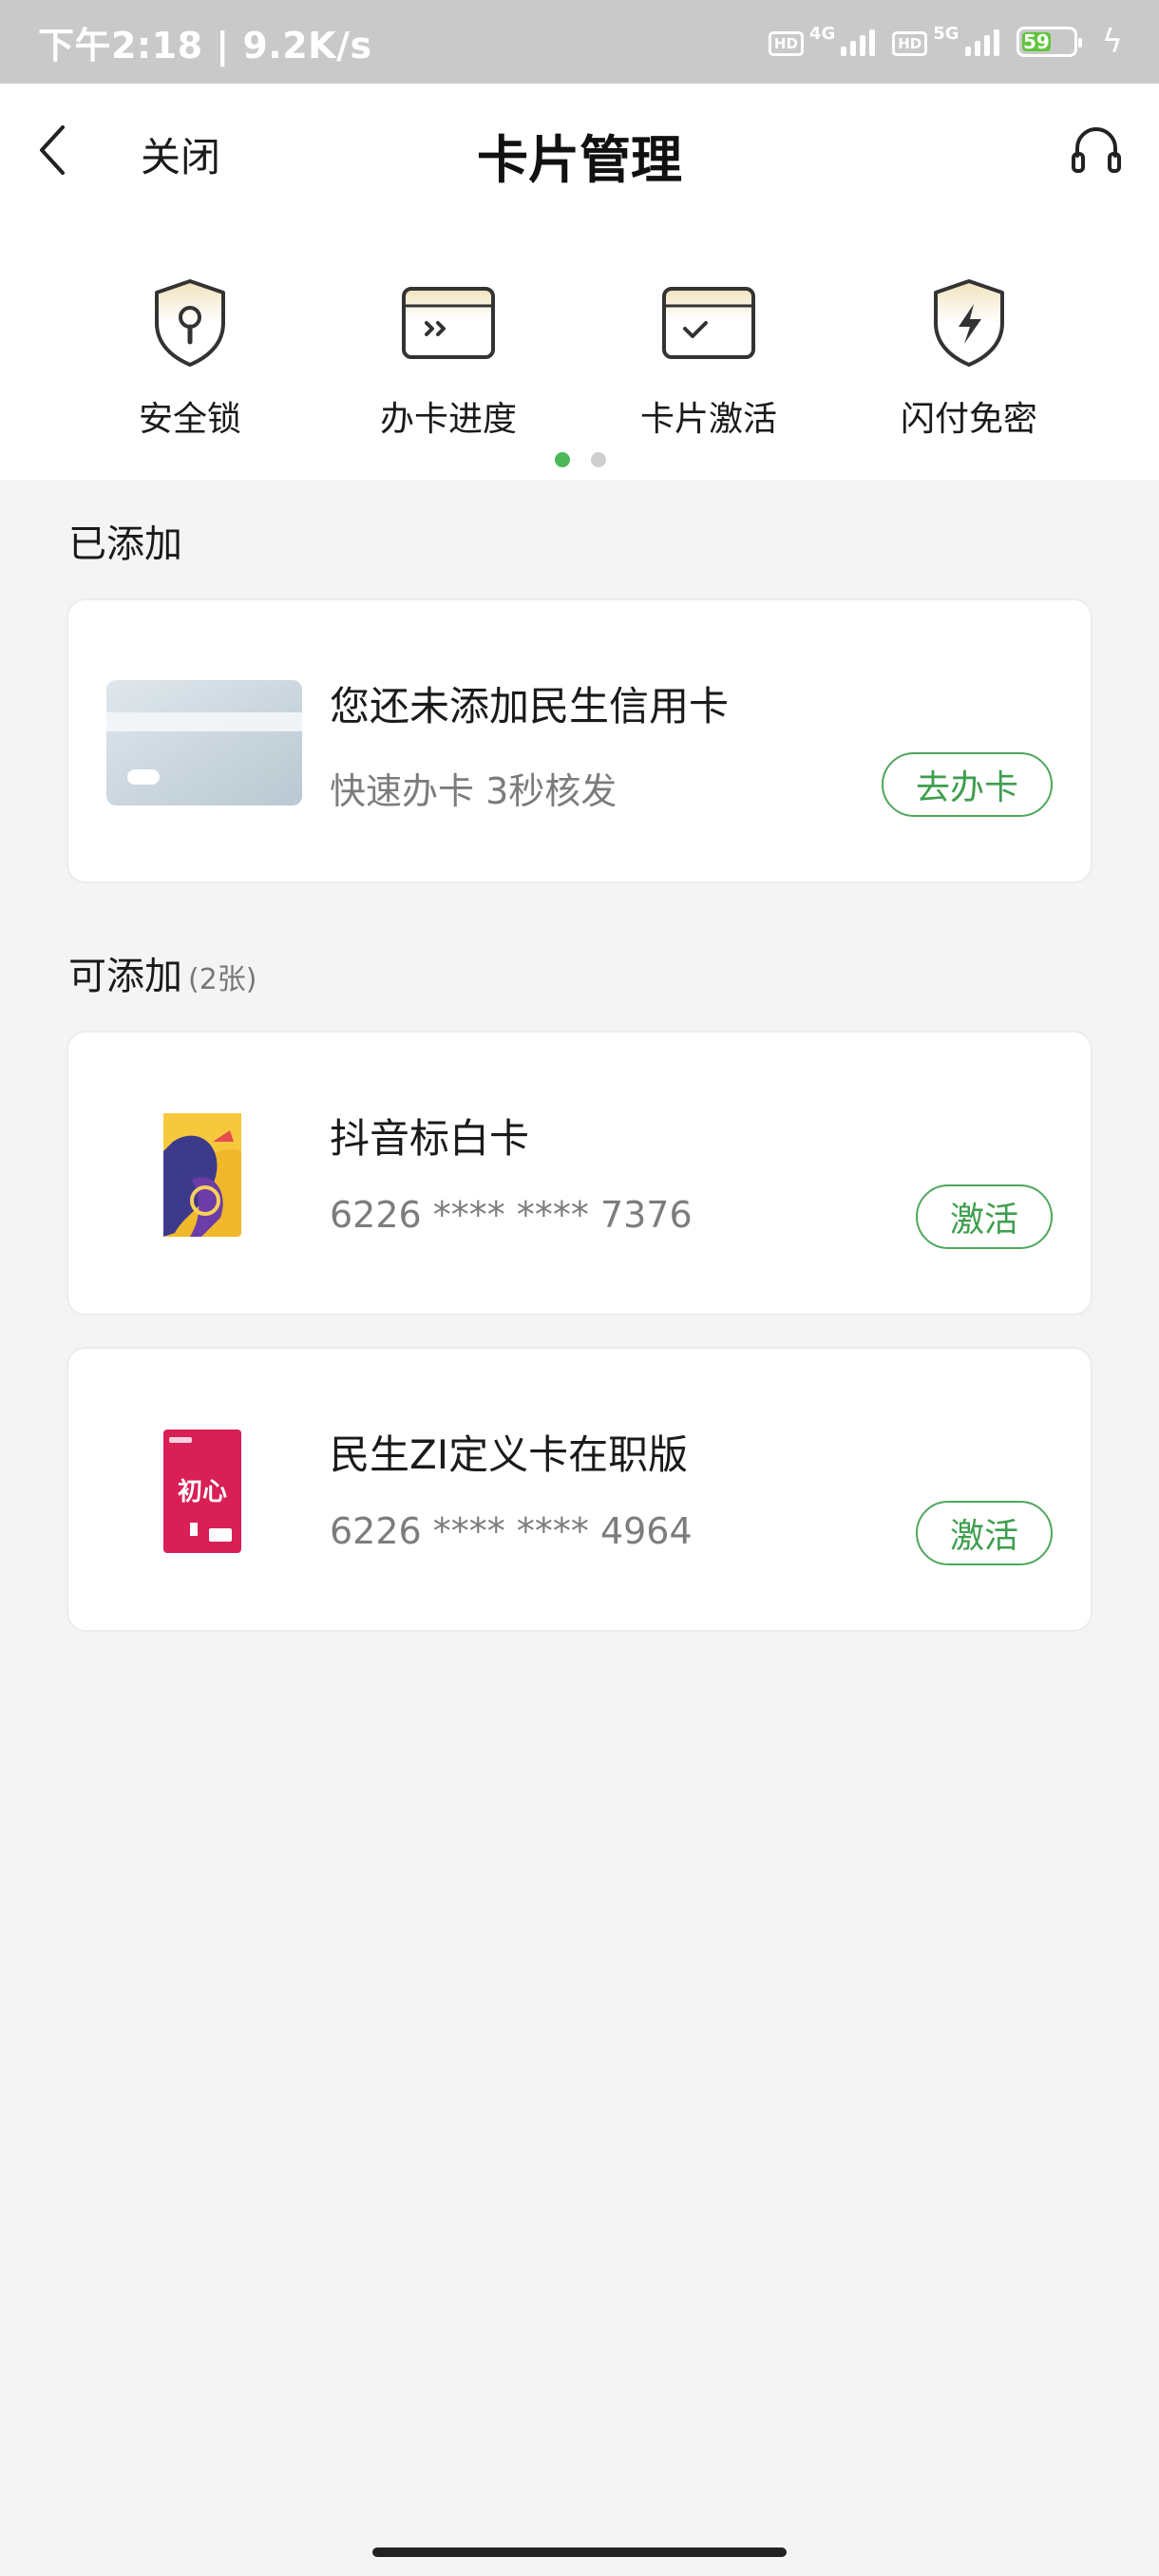 Image resolution: width=1159 pixels, height=2576 pixels. What do you see at coordinates (430, 1138) in the screenshot?
I see `card-name: 抖音标白卡` at bounding box center [430, 1138].